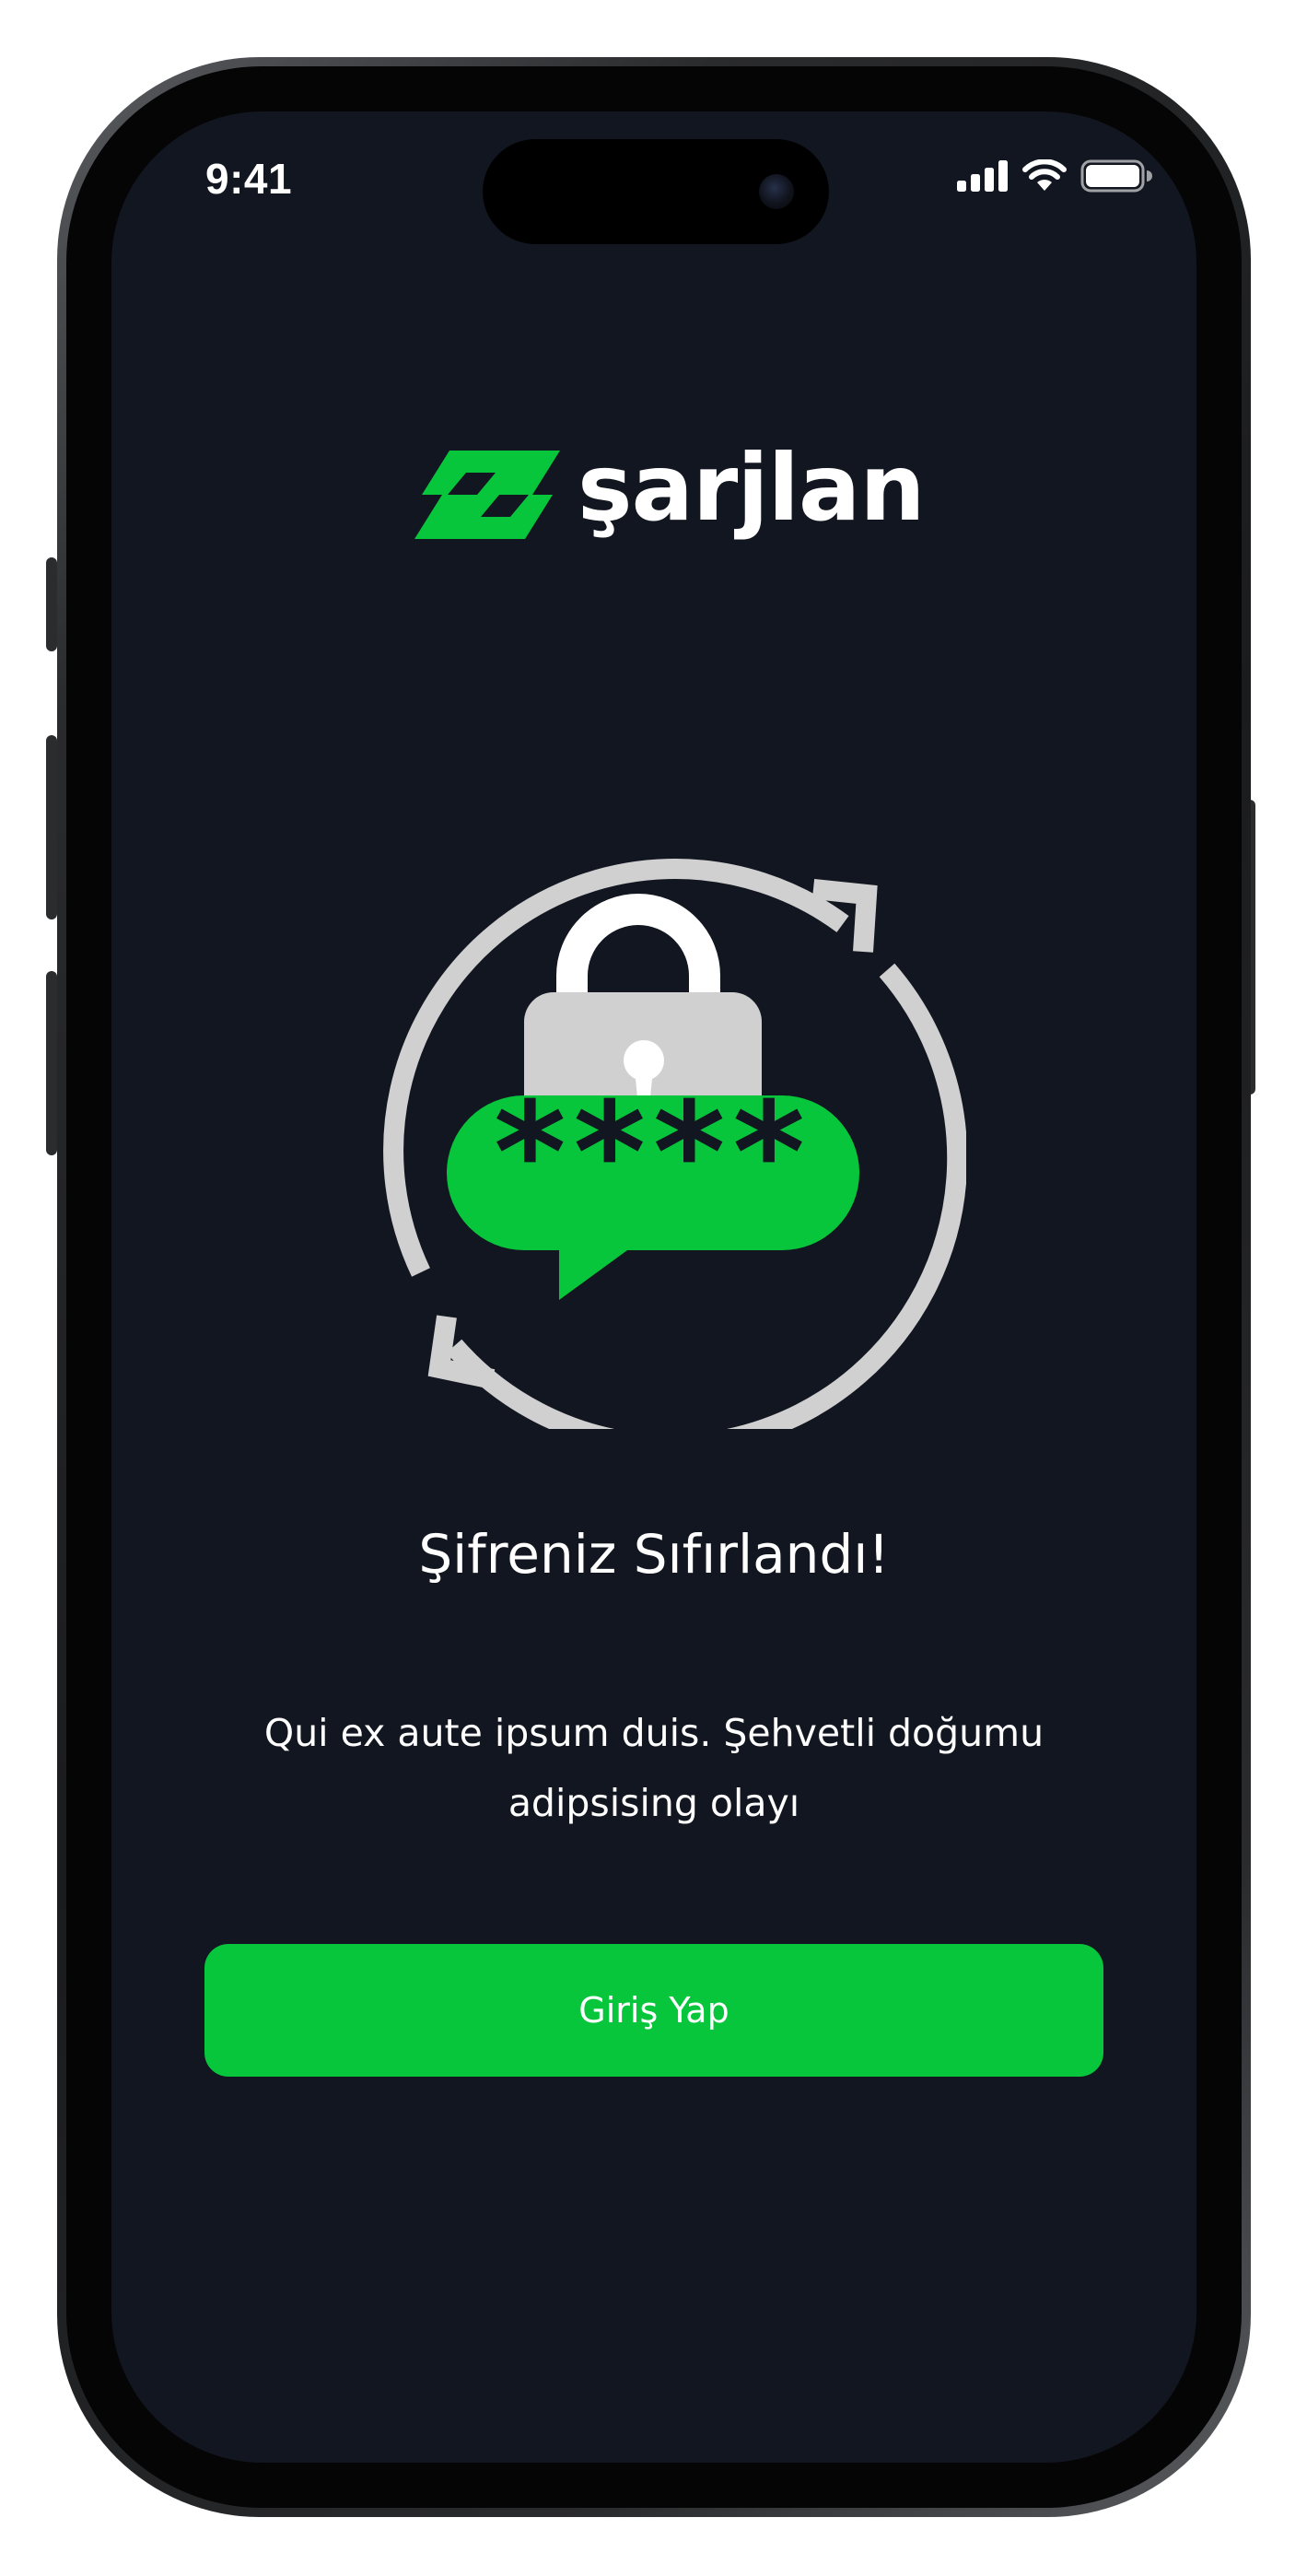  I want to click on masked-password: ****, so click(653, 1153).